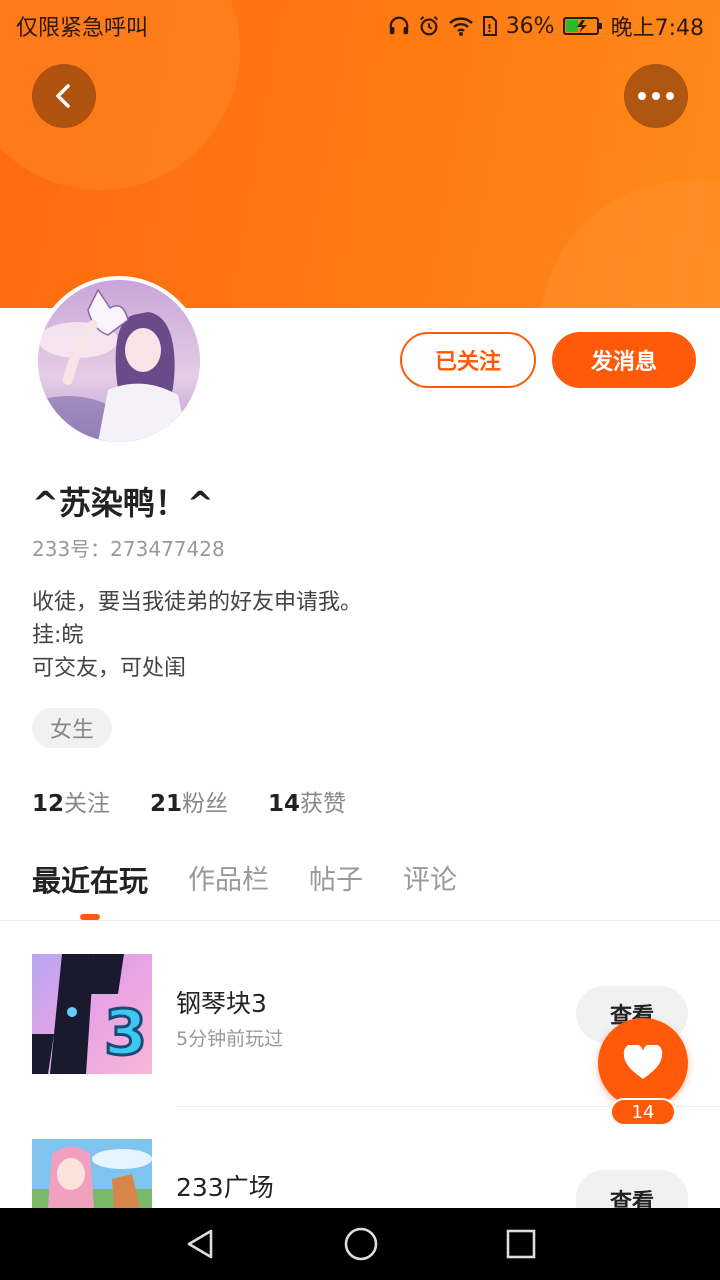 The height and width of the screenshot is (1280, 720). I want to click on tab-comments: 评论, so click(430, 879).